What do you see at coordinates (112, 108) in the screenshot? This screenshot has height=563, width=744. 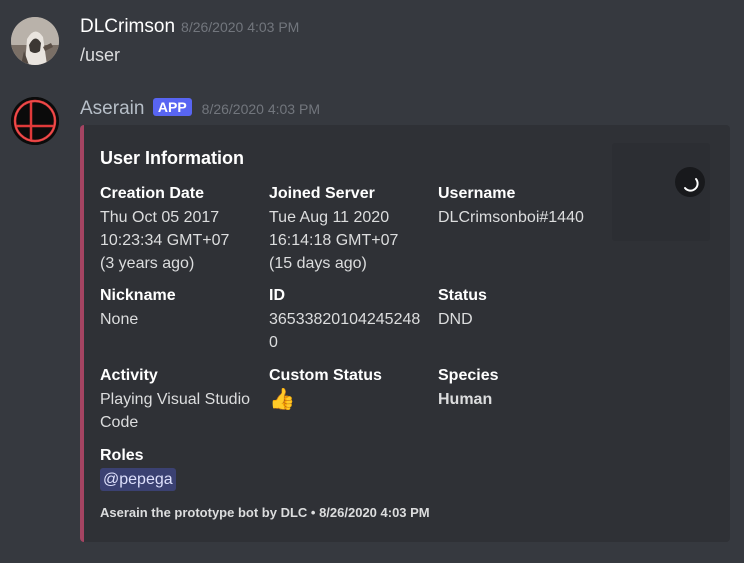 I see `username: Aserain` at bounding box center [112, 108].